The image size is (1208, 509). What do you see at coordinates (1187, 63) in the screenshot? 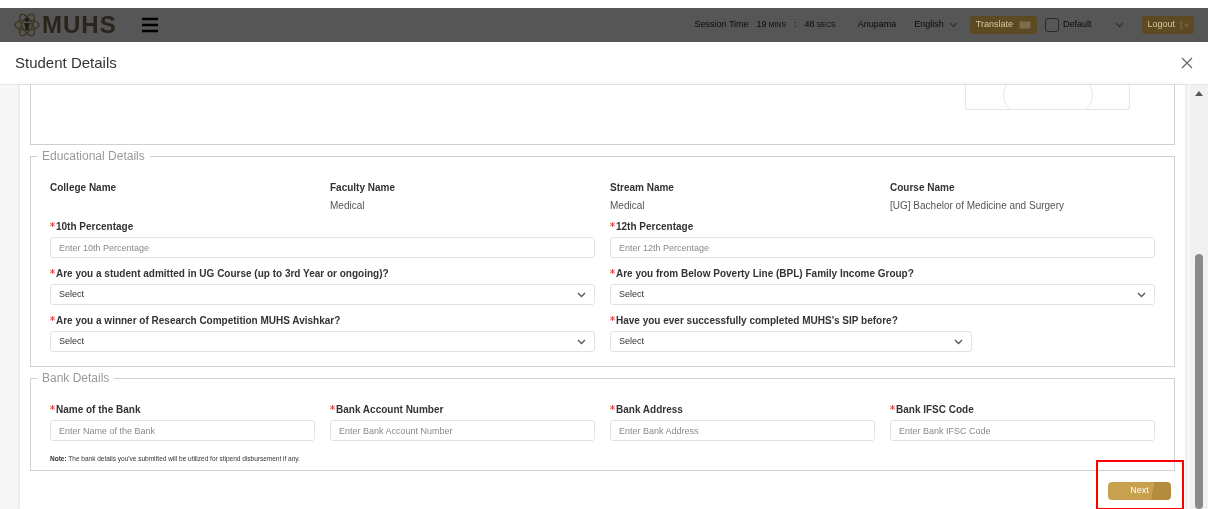
I see `close-icon` at bounding box center [1187, 63].